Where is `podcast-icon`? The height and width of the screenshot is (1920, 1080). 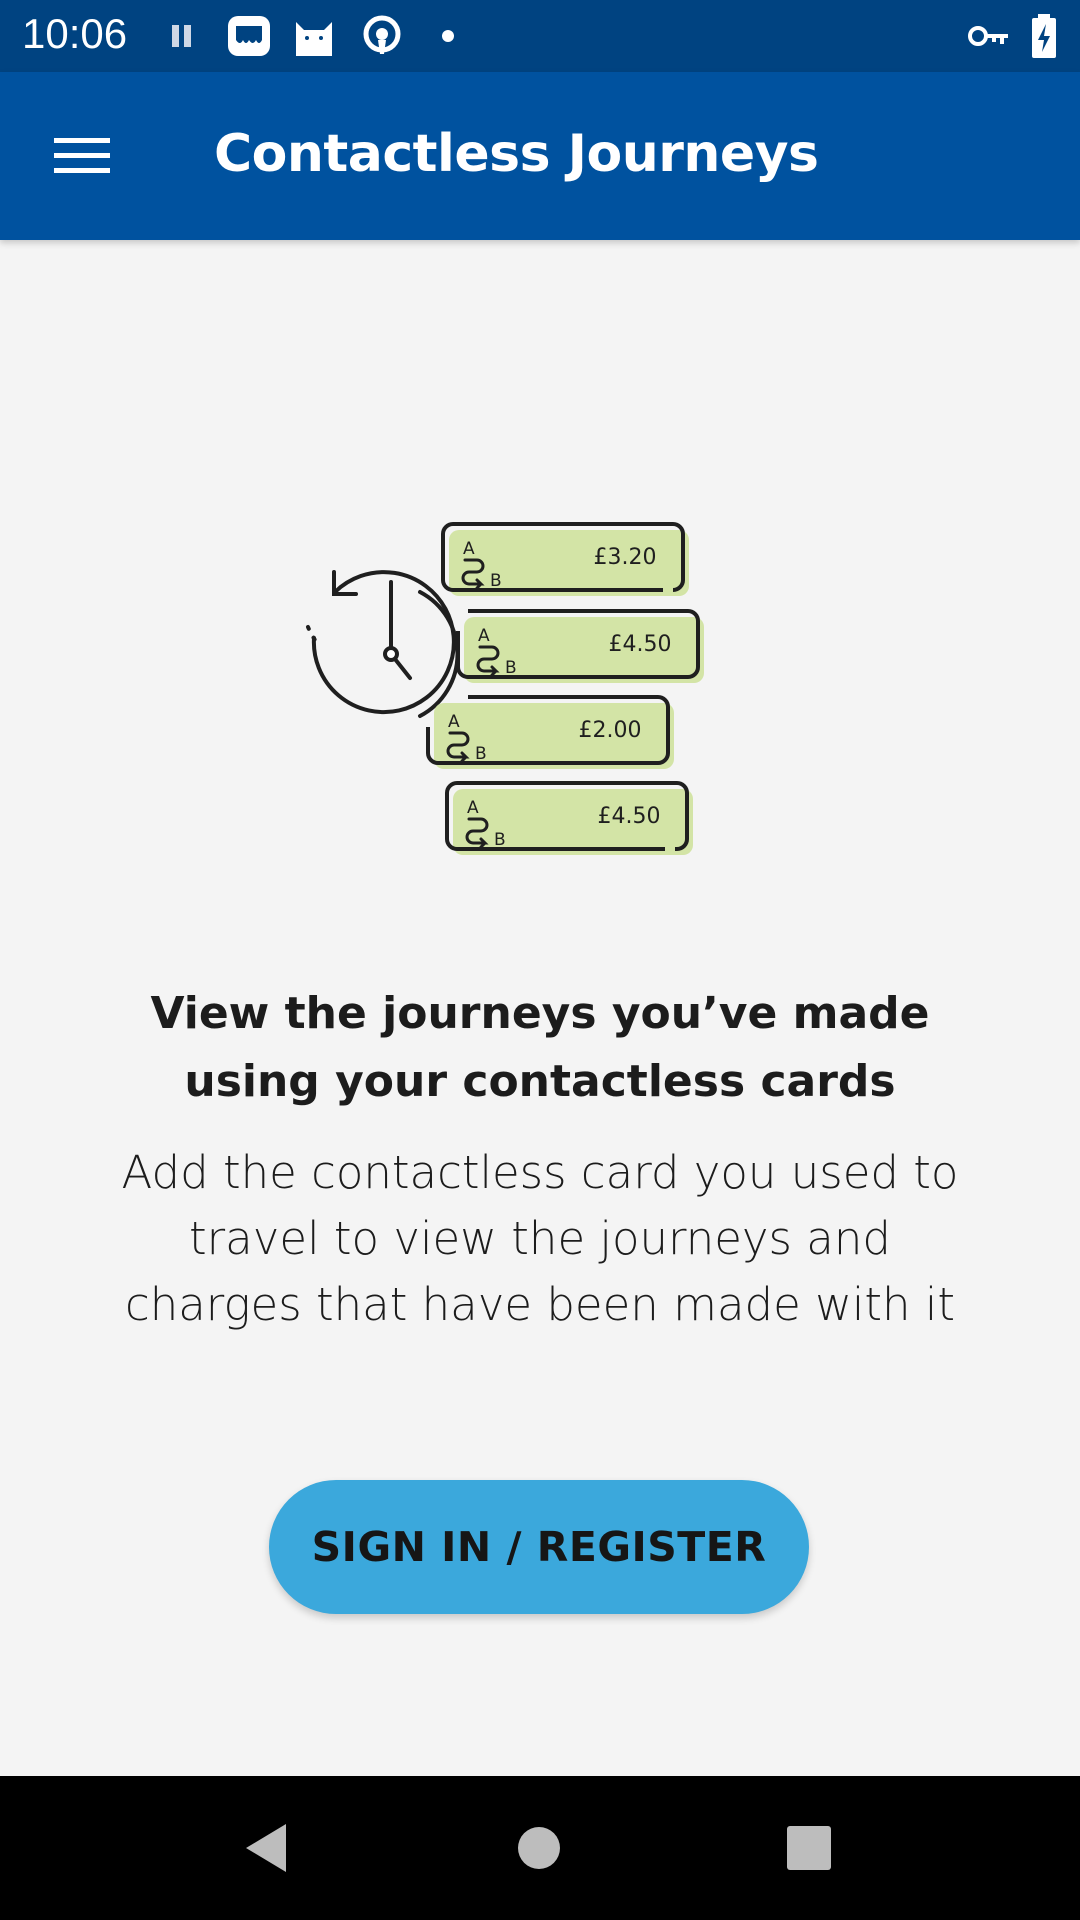 podcast-icon is located at coordinates (382, 38).